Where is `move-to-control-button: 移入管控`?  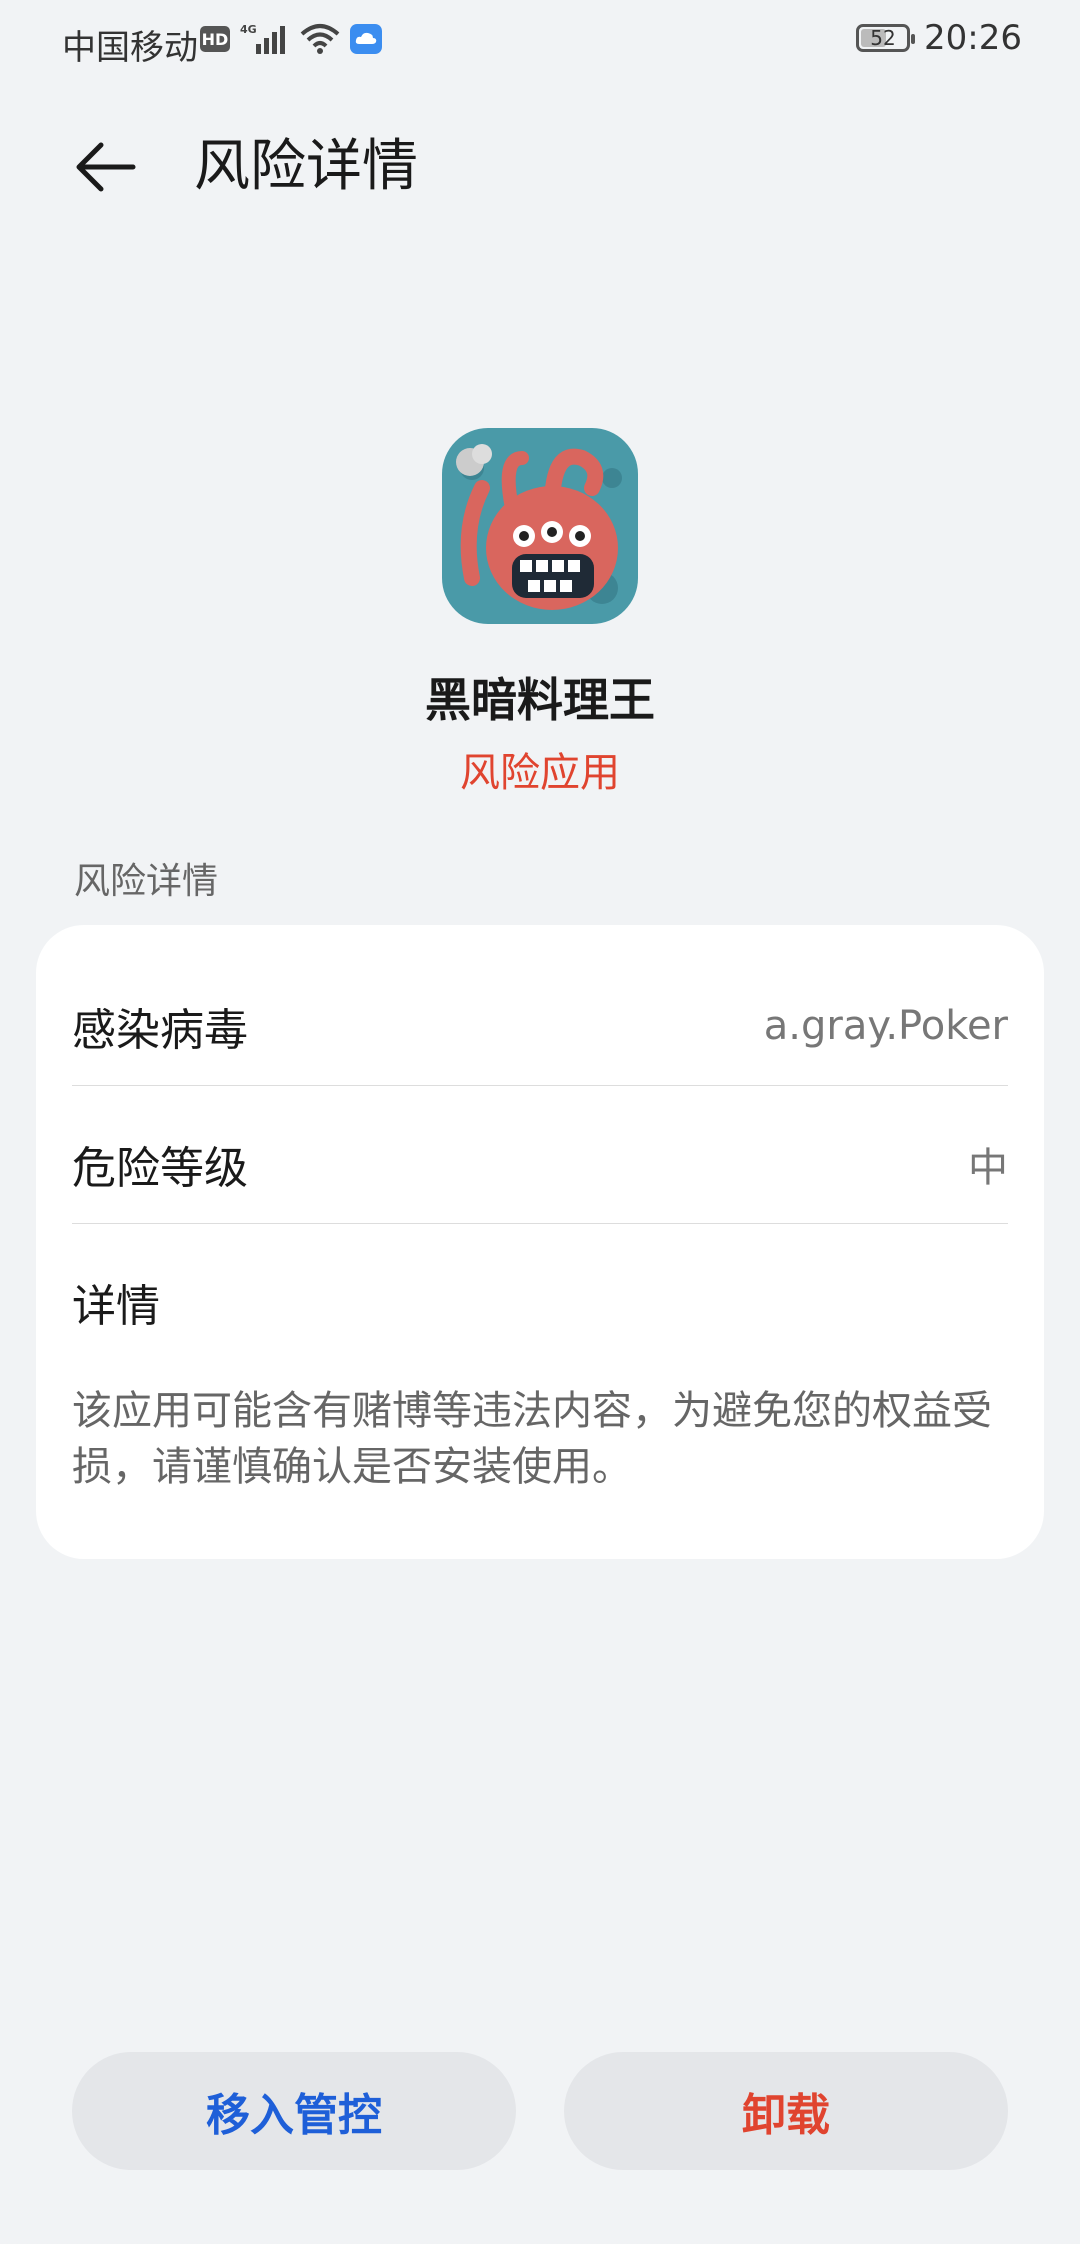 move-to-control-button: 移入管控 is located at coordinates (294, 2111).